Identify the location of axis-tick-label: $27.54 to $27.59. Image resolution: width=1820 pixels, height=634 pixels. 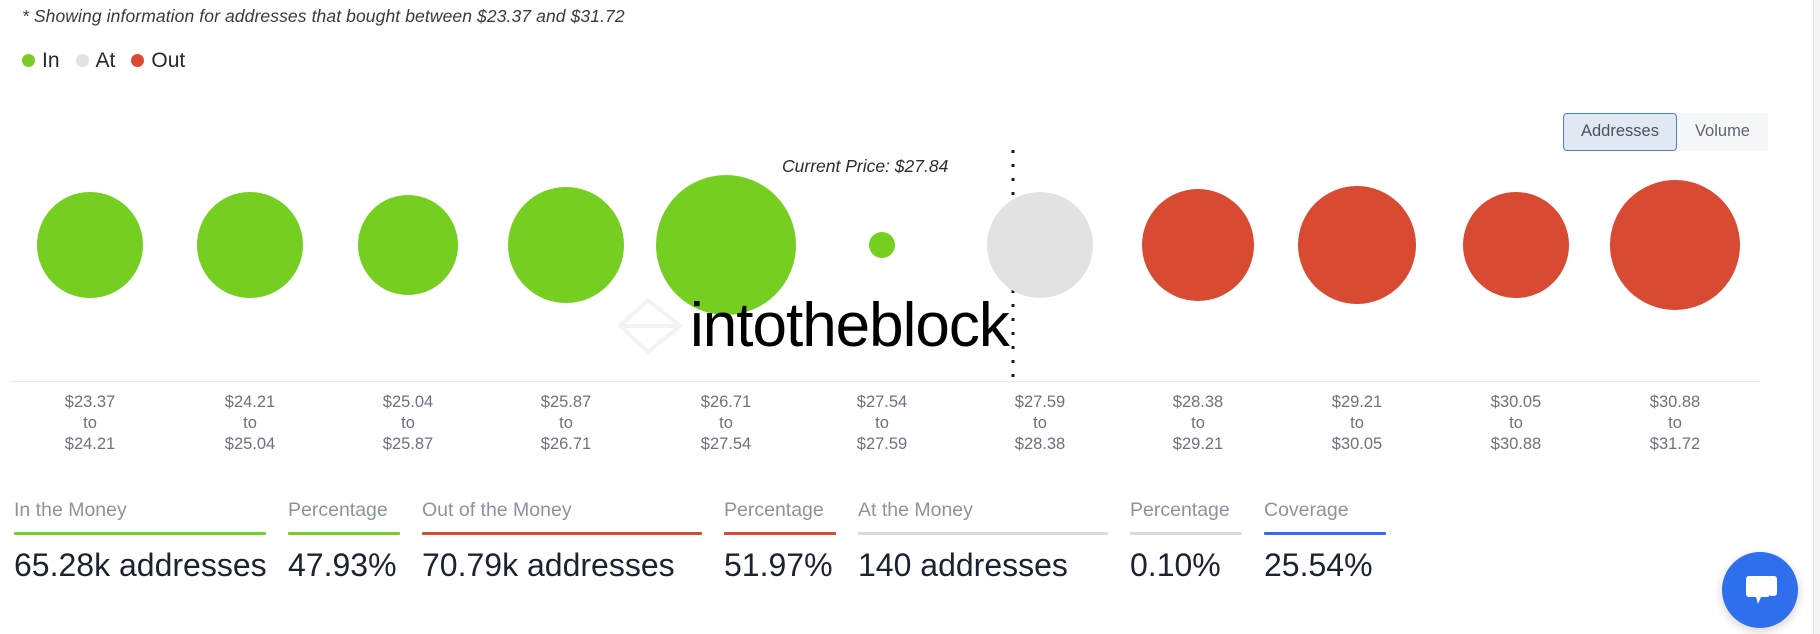
(882, 423).